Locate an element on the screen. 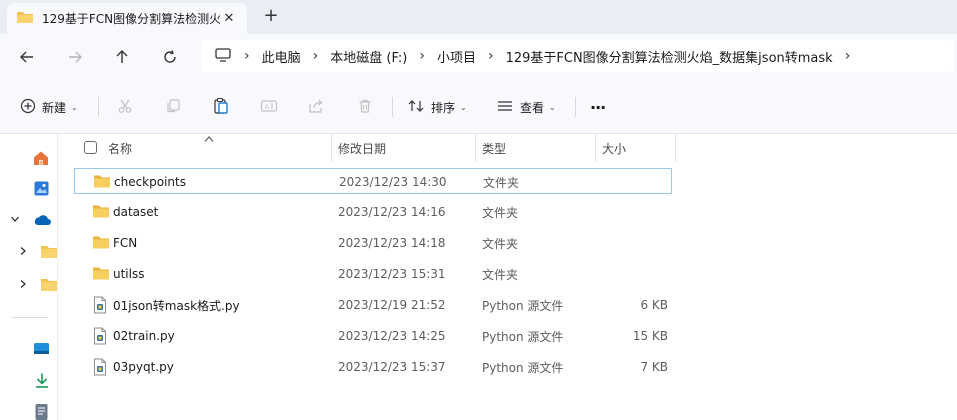 Image resolution: width=957 pixels, height=420 pixels. sort-button: 排序 ⌄ is located at coordinates (437, 107).